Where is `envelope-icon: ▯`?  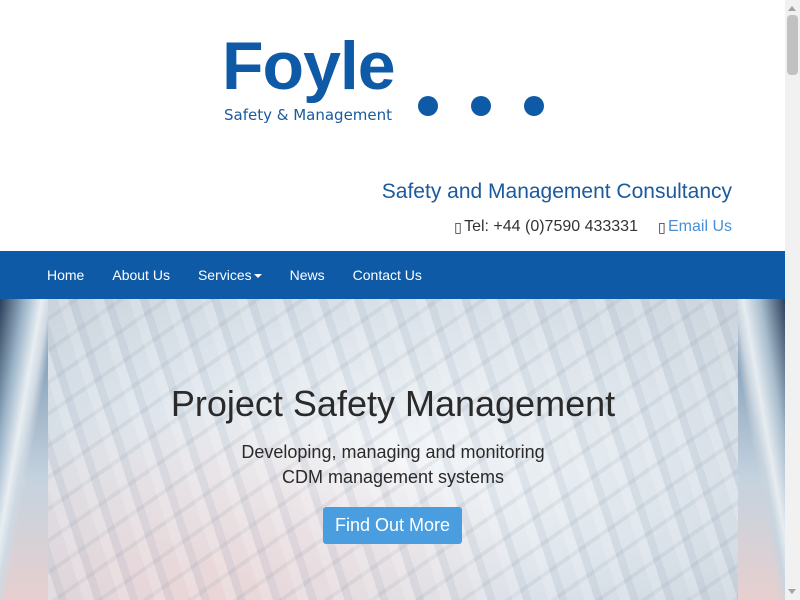 envelope-icon: ▯ is located at coordinates (661, 226).